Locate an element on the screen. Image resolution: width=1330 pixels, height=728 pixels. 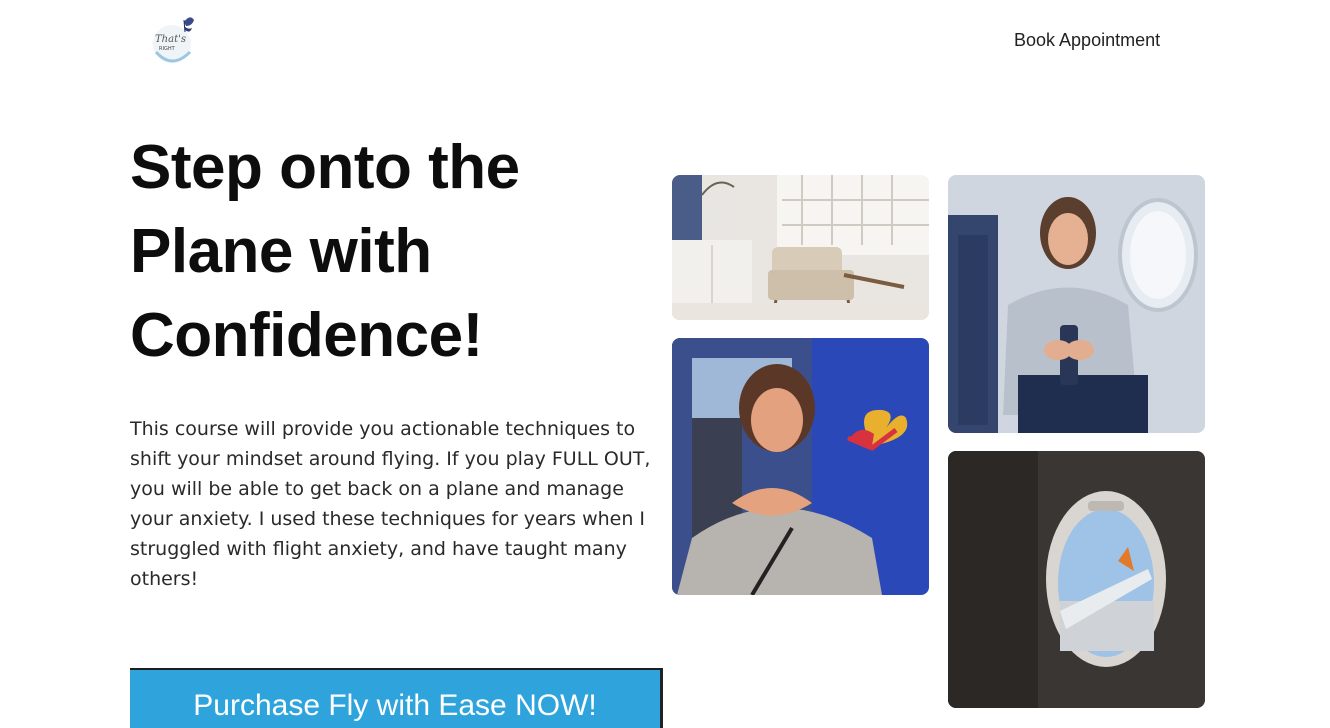
heart-hands-photo is located at coordinates (800, 466).